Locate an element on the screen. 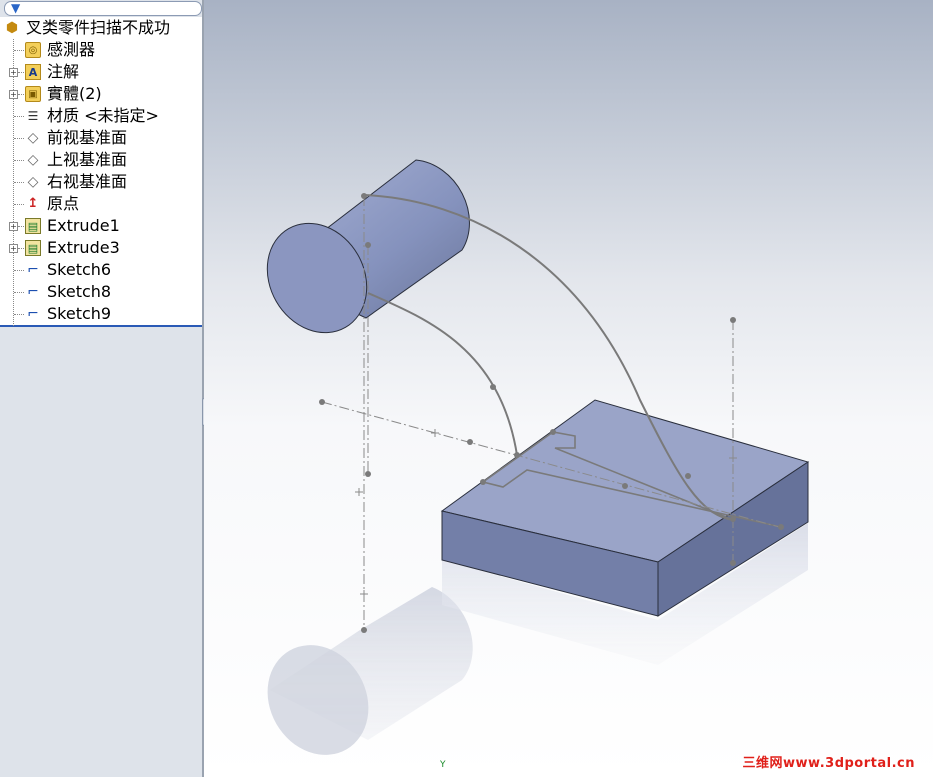  tree-item-sketch9: ⌐ Sketch9 is located at coordinates (101, 314).